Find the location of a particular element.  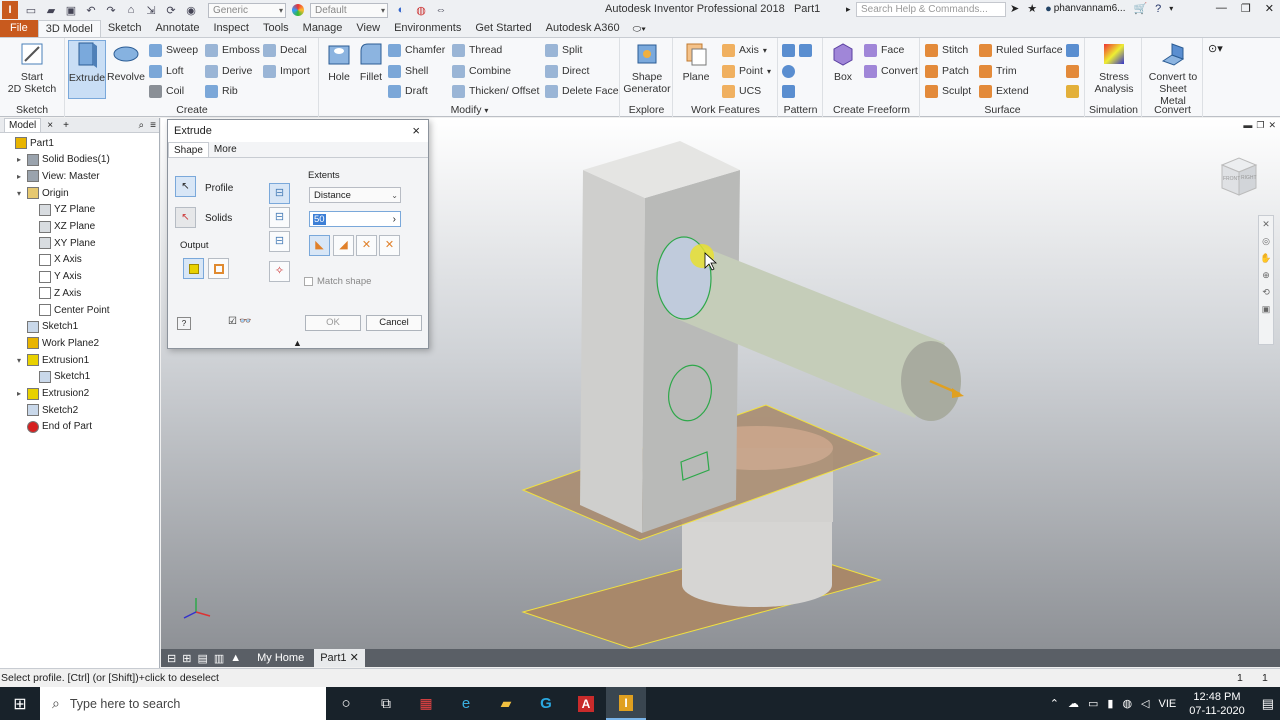

notification-icon: ▤ is located at coordinates (1268, 704).